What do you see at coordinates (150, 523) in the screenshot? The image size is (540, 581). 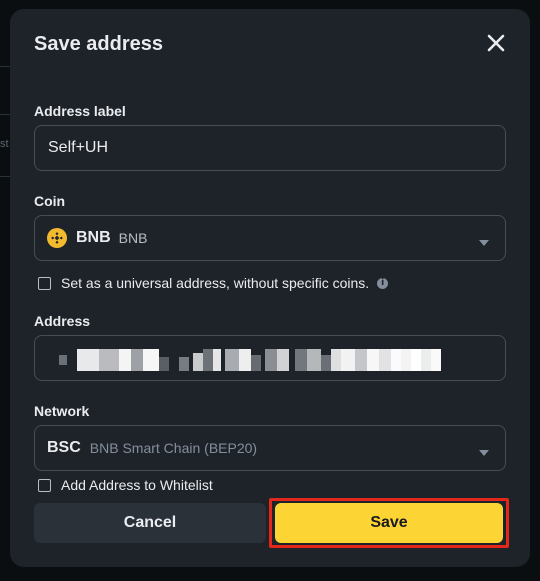 I see `cancel-button: Cancel` at bounding box center [150, 523].